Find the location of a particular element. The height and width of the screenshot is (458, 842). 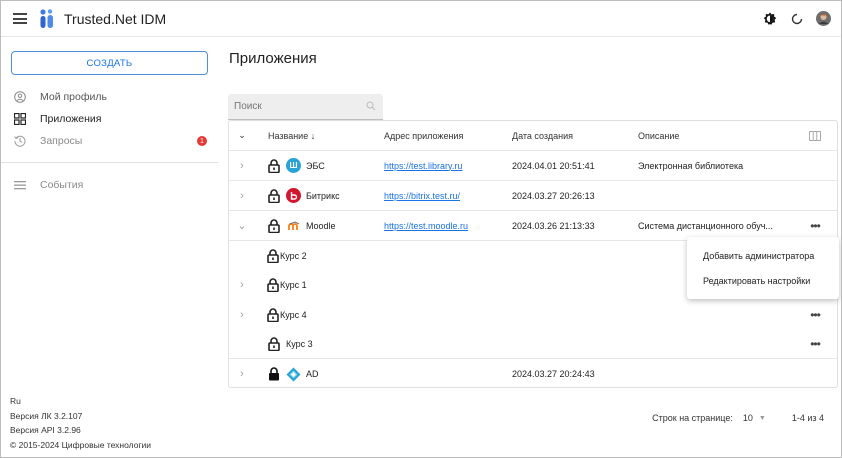

menu-item-add-admin: Добавить администратора is located at coordinates (758, 256).